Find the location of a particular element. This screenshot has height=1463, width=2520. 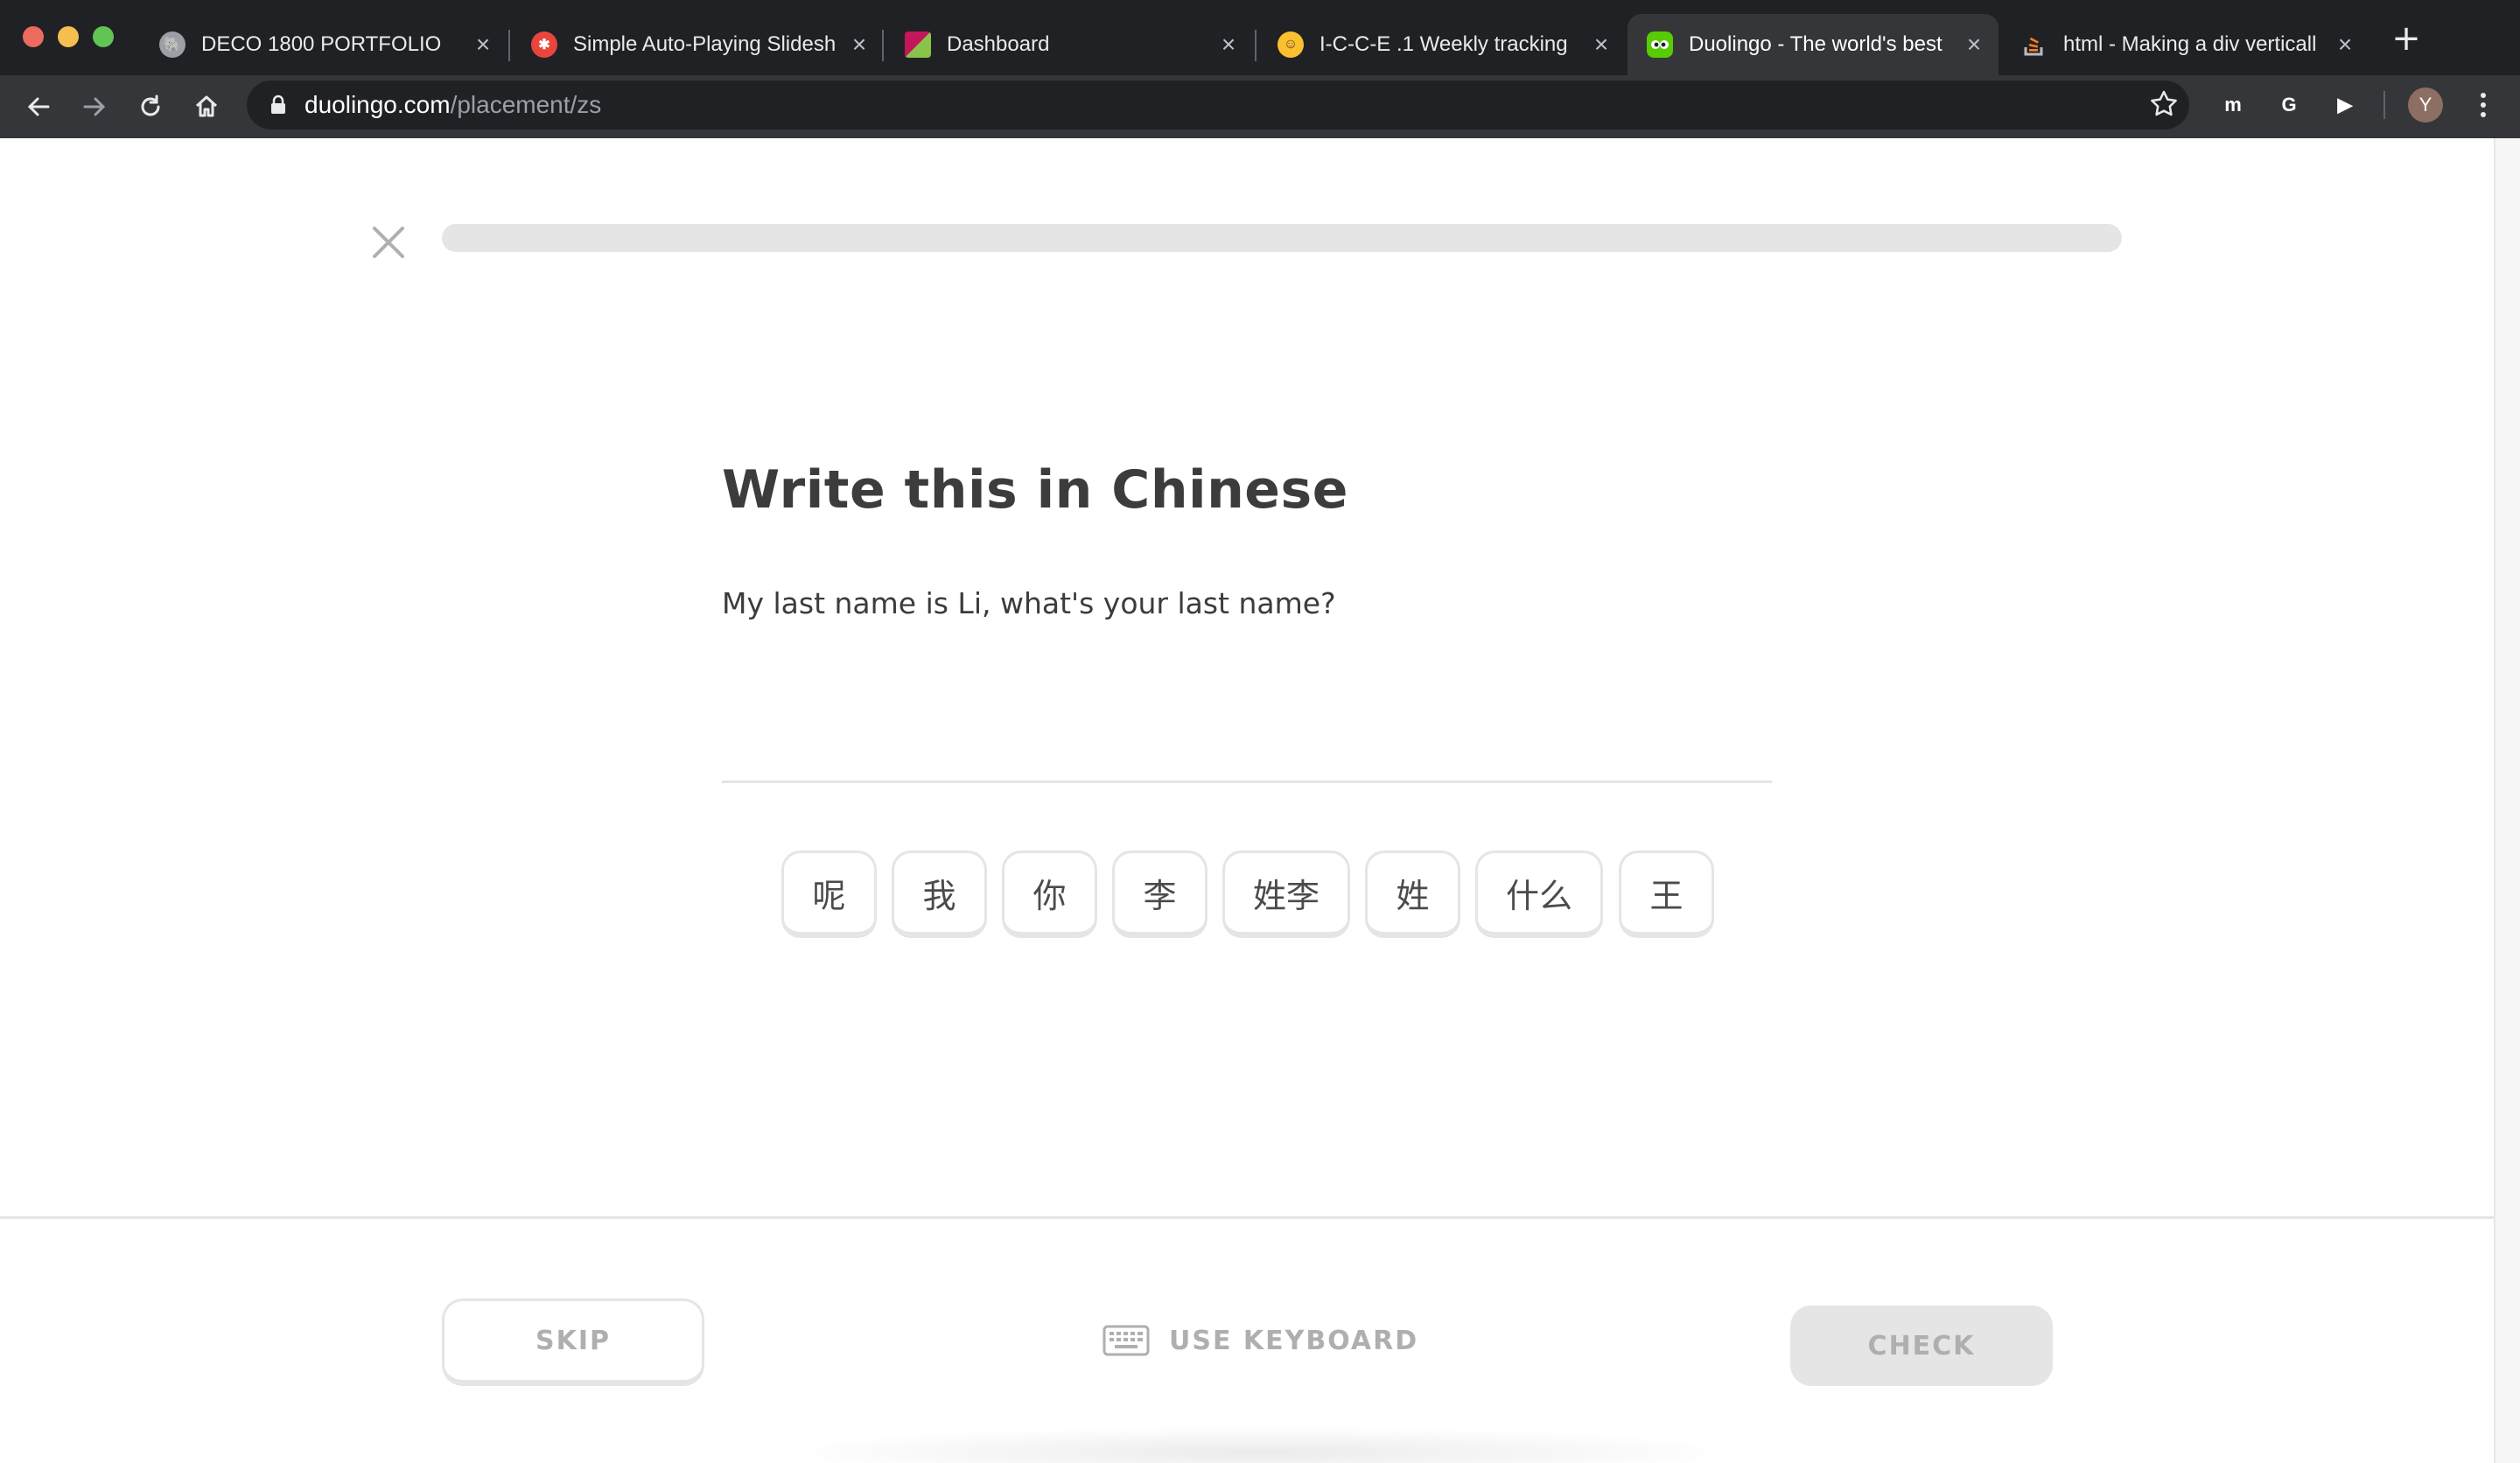

word-bank: 呢 我 你 李 姓李 姓 什么 王 is located at coordinates (1249, 894).